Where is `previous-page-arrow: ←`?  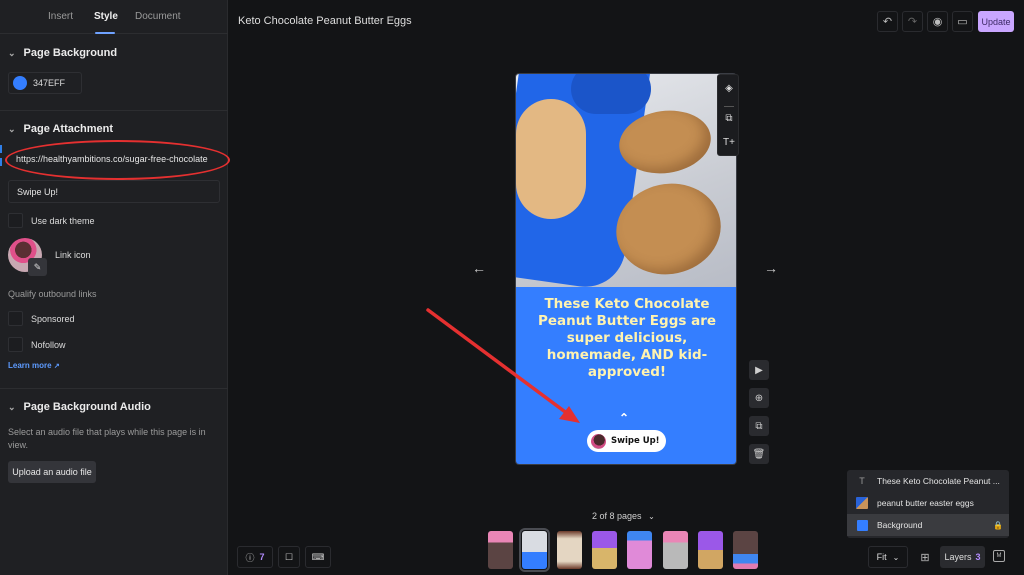
previous-page-arrow: ← is located at coordinates (479, 268).